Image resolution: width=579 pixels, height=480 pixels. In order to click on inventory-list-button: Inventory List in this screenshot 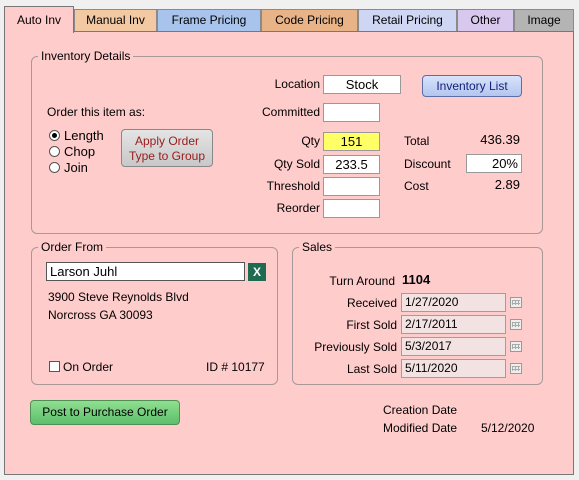, I will do `click(472, 86)`.